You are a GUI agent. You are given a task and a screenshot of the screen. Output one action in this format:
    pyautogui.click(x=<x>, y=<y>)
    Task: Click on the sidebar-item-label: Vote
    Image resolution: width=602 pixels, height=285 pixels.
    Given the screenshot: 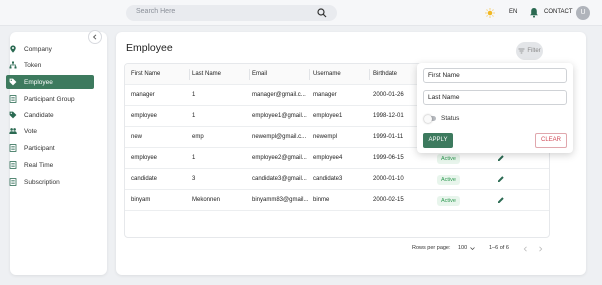 What is the action you would take?
    pyautogui.click(x=31, y=131)
    